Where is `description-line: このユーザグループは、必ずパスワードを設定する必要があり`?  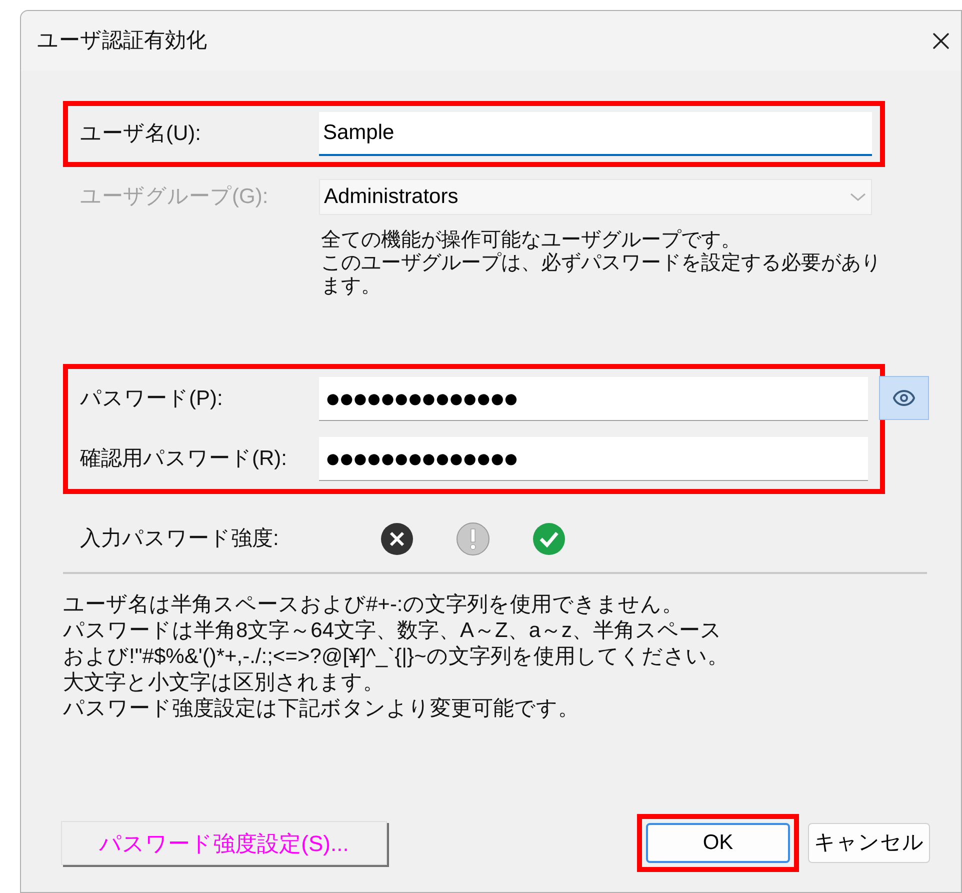
description-line: このユーザグループは、必ずパスワードを設定する必要があり is located at coordinates (601, 263).